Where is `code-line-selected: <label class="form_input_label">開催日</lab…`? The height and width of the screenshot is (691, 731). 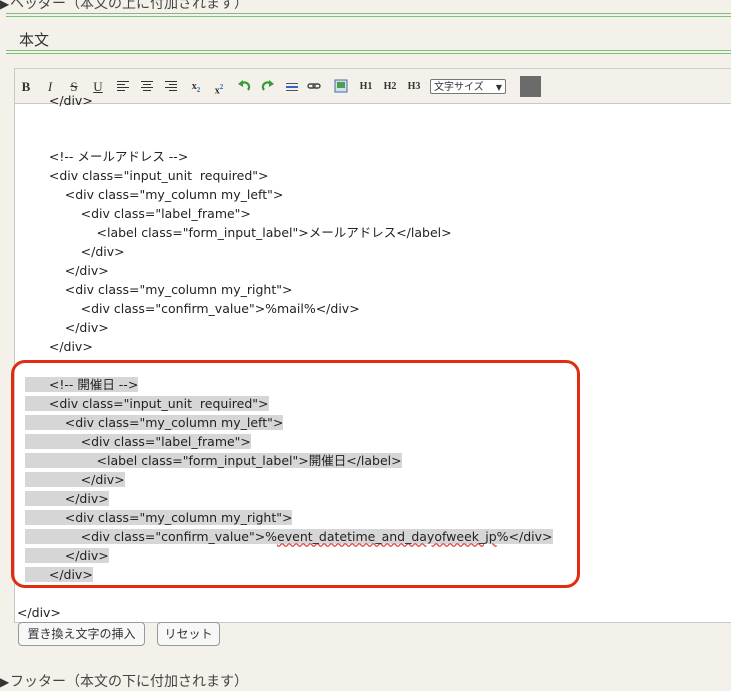 code-line-selected: <label class="form_input_label">開催日</lab… is located at coordinates (213, 461).